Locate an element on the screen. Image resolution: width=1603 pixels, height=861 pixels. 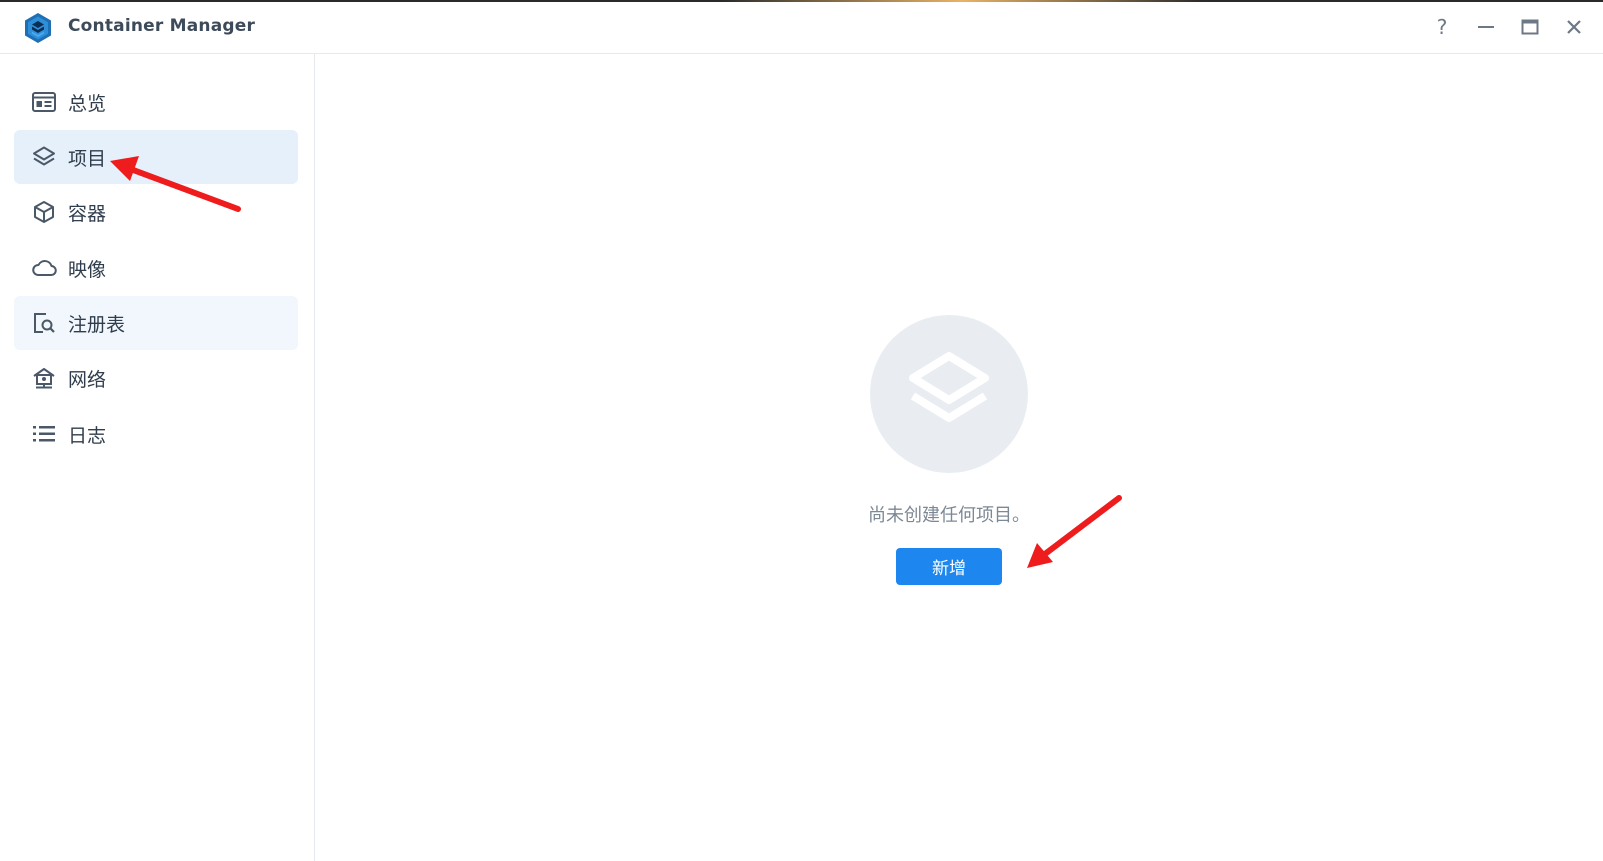
maximize-icon is located at coordinates (1530, 27).